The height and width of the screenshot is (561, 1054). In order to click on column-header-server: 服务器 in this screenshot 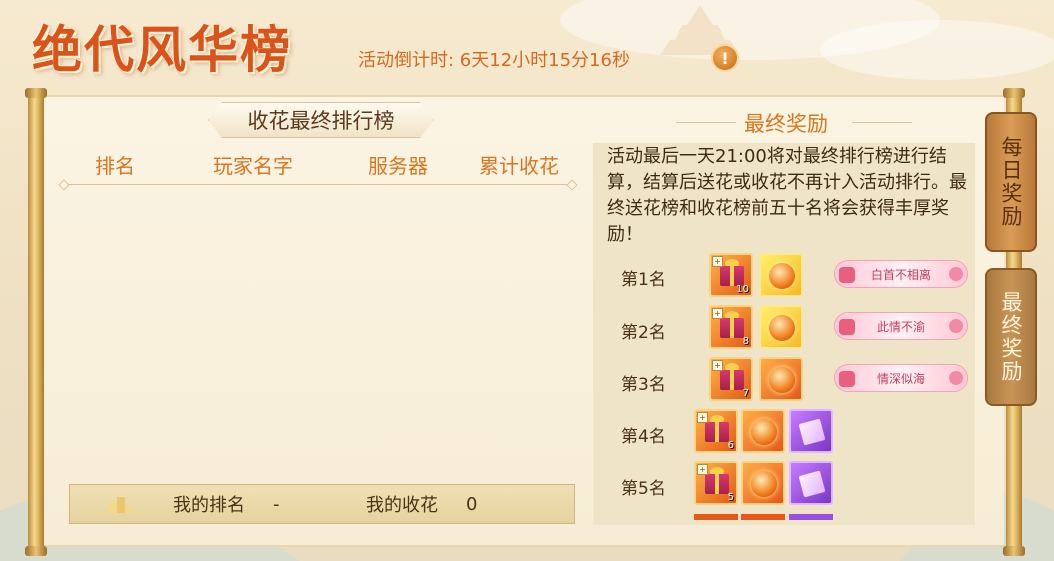, I will do `click(398, 166)`.